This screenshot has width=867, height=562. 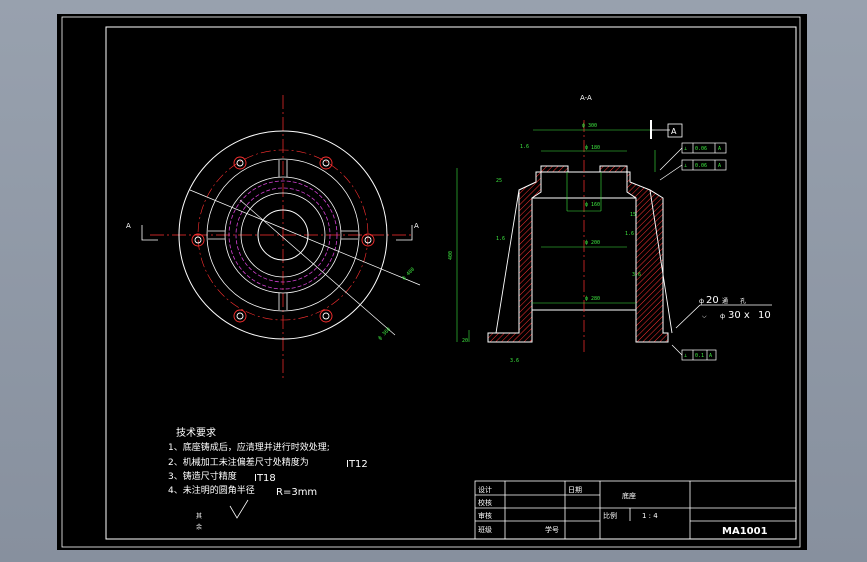 What do you see at coordinates (745, 531) in the screenshot?
I see `svg-text: MA1001` at bounding box center [745, 531].